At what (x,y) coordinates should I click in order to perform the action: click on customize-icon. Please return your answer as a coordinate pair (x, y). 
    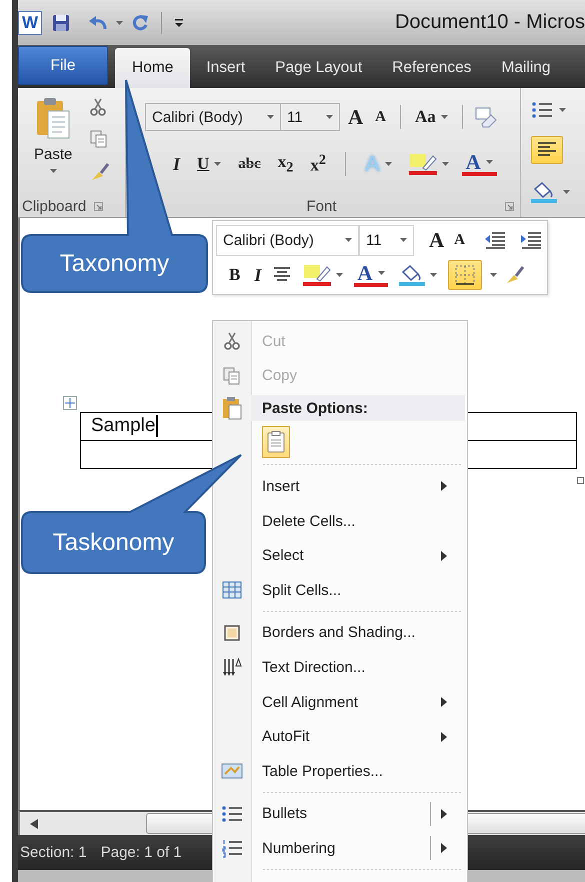
    Looking at the image, I should click on (179, 22).